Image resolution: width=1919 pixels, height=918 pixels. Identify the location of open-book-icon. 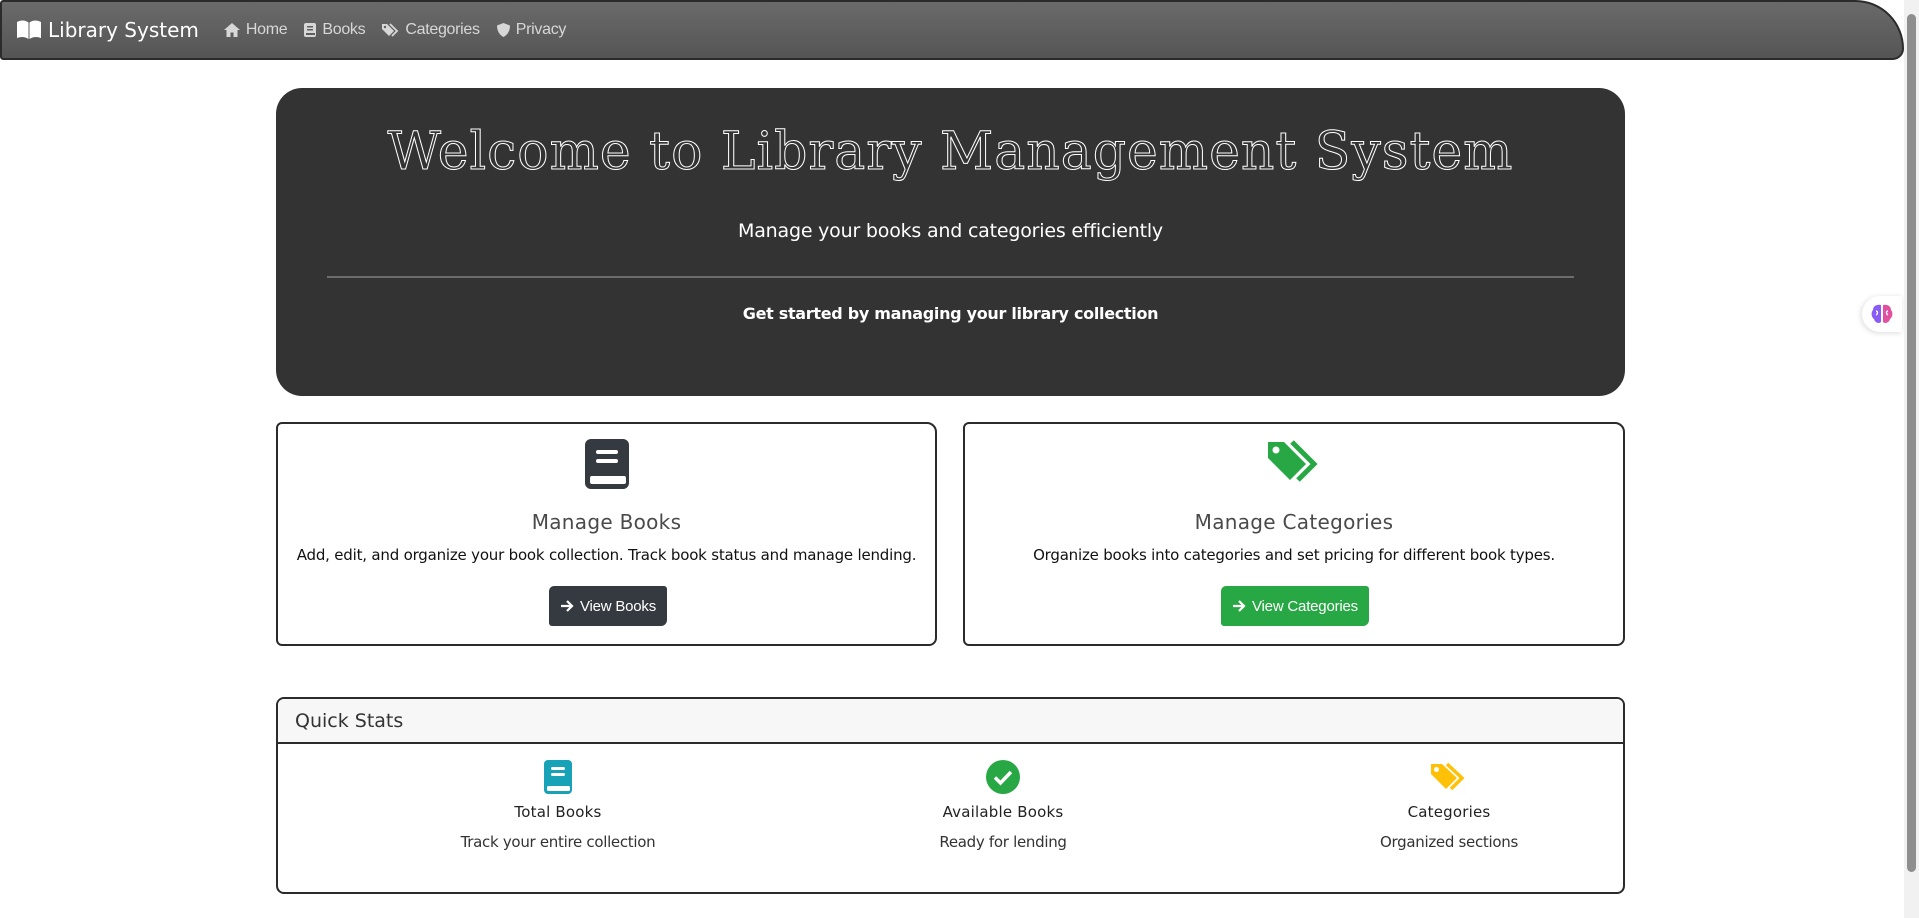
(29, 29).